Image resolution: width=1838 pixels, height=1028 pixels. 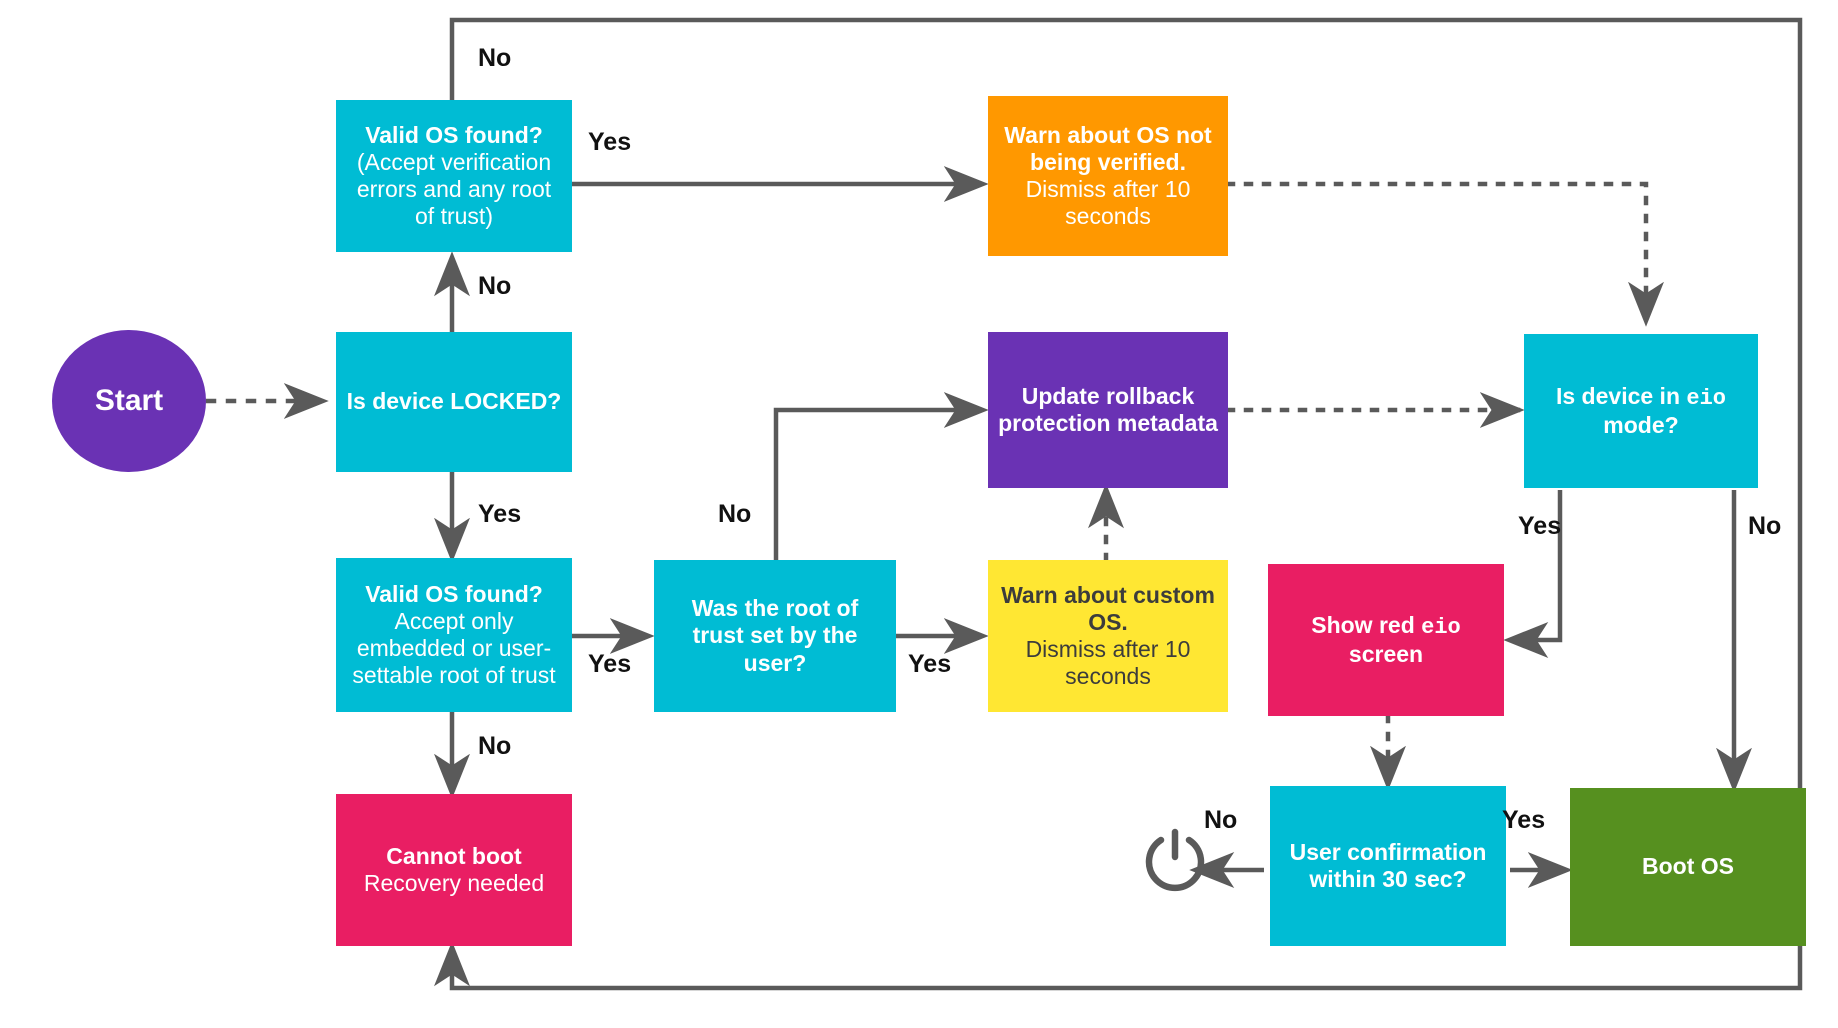 I want to click on node-root-of-trust-user: Was the root of trust set by the user?, so click(x=775, y=636).